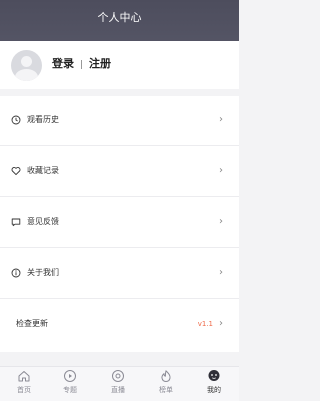  I want to click on tab-home: 首页, so click(24, 384).